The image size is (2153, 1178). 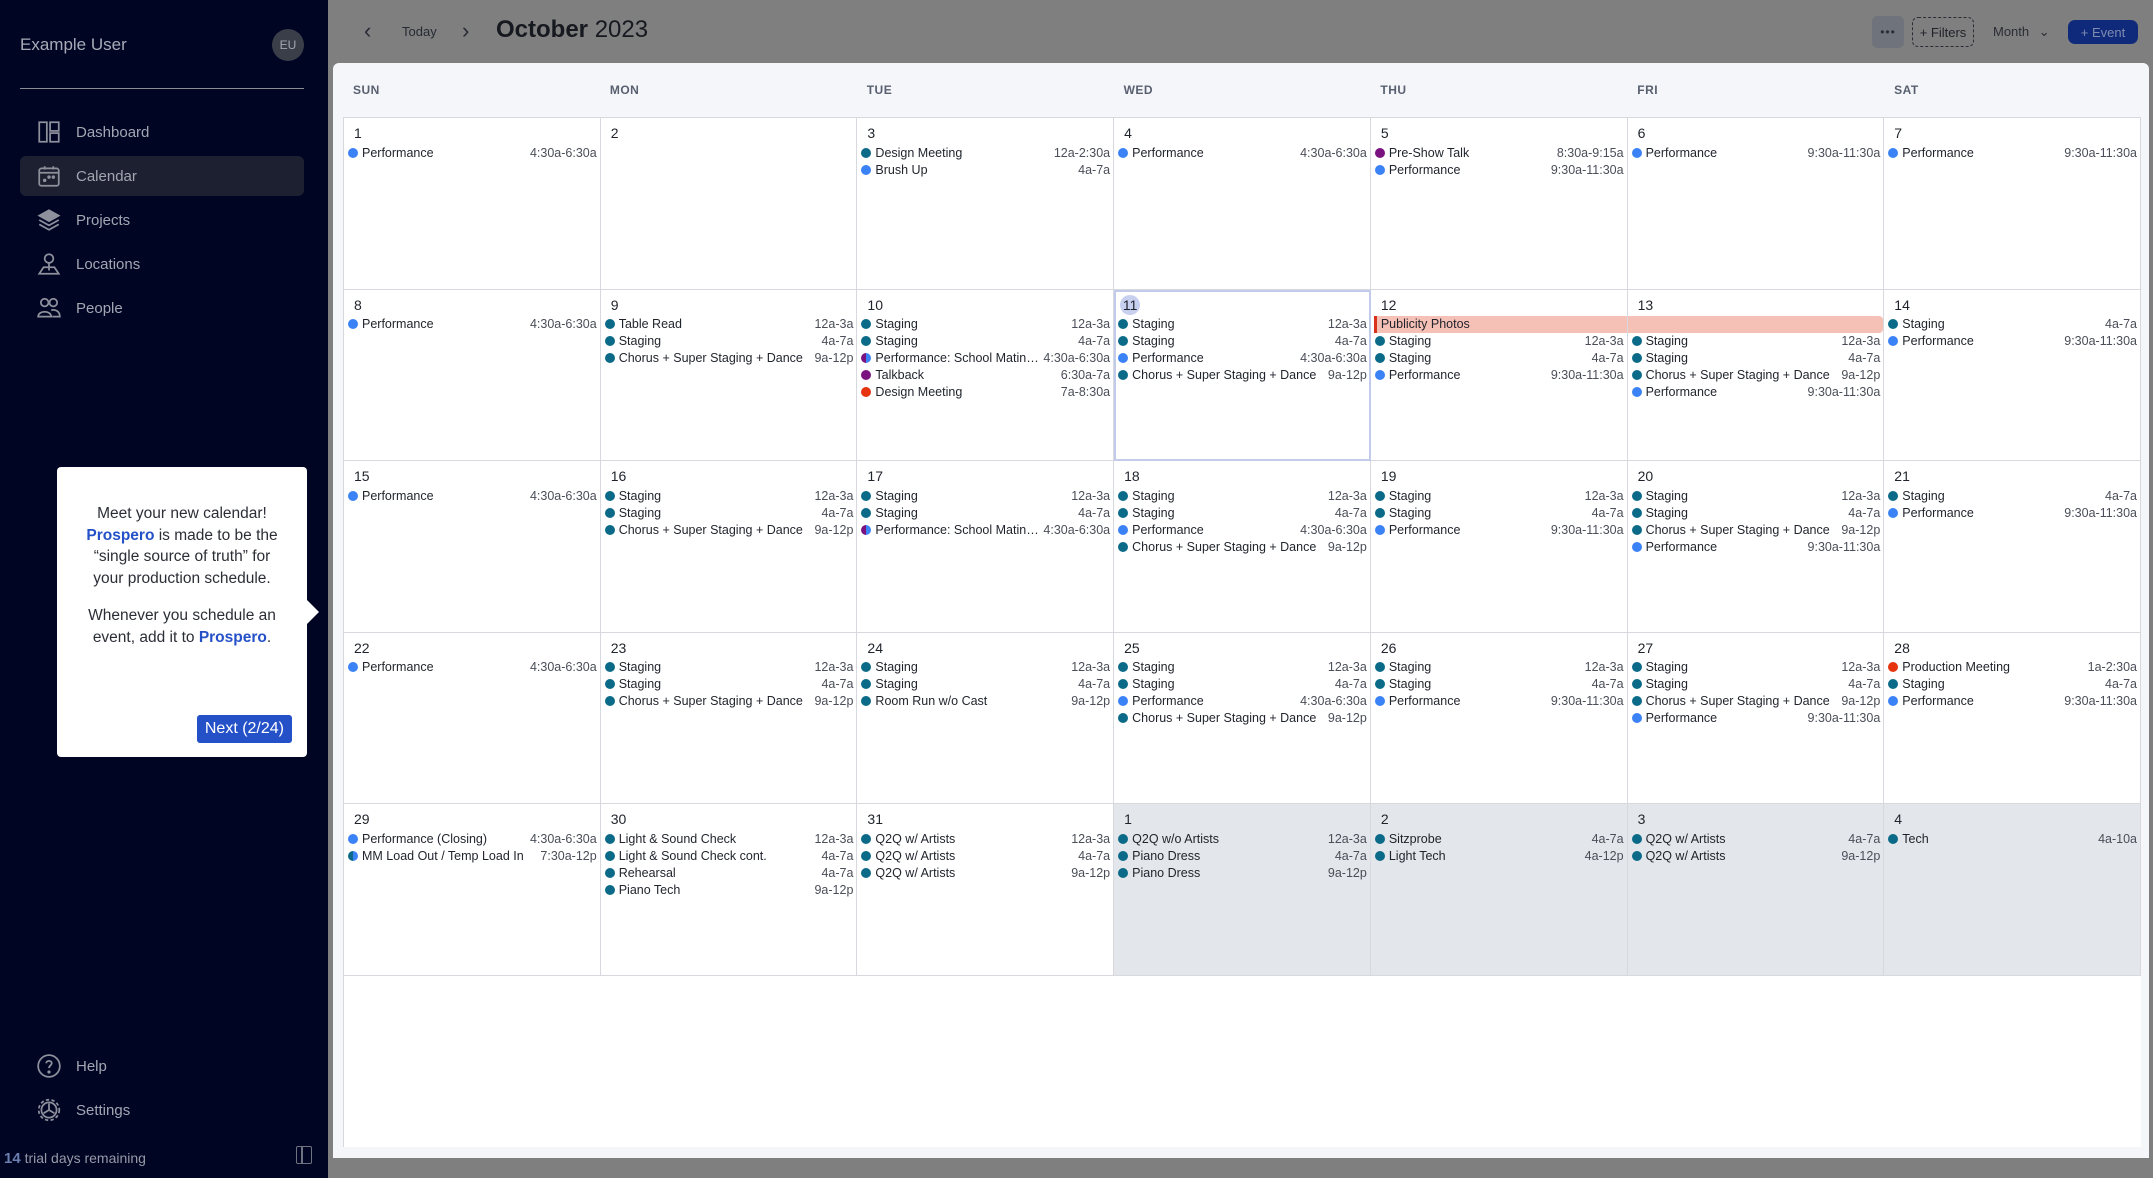 What do you see at coordinates (728, 872) in the screenshot?
I see `calendar-event: Rehearsal 4a-7a` at bounding box center [728, 872].